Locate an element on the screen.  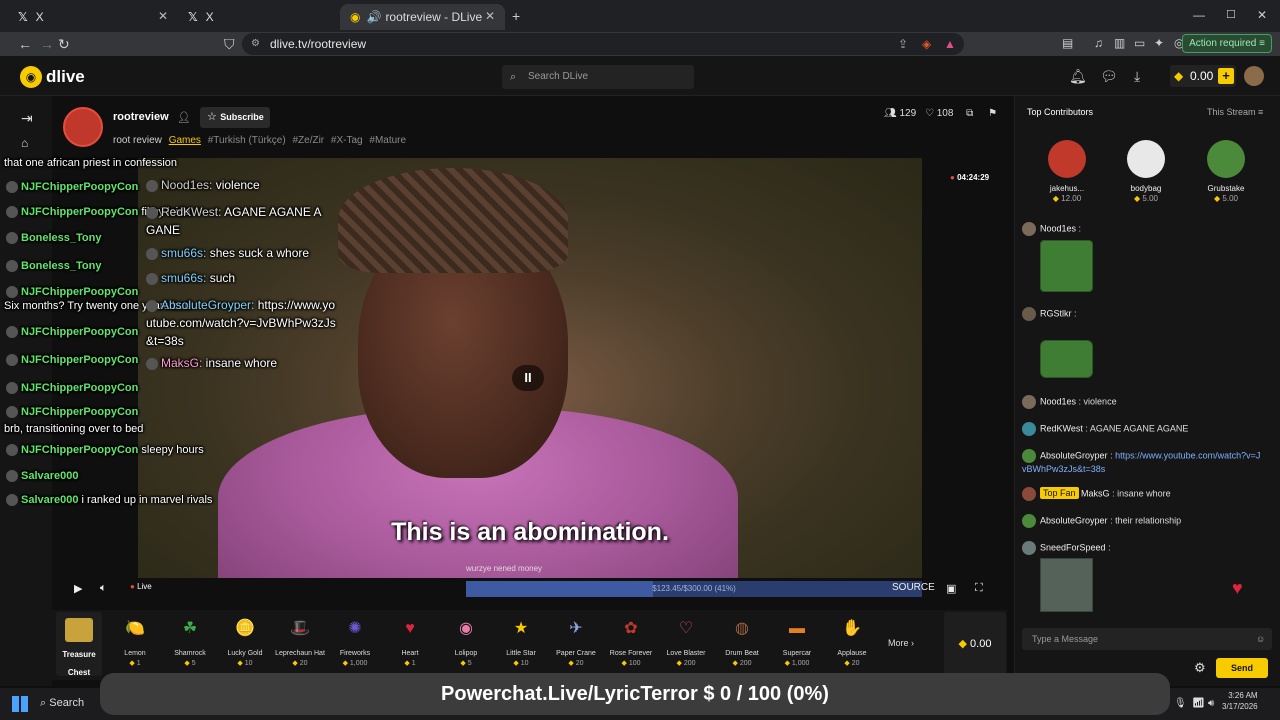
chat-username: RGStlkr is located at coordinates (1056, 313).